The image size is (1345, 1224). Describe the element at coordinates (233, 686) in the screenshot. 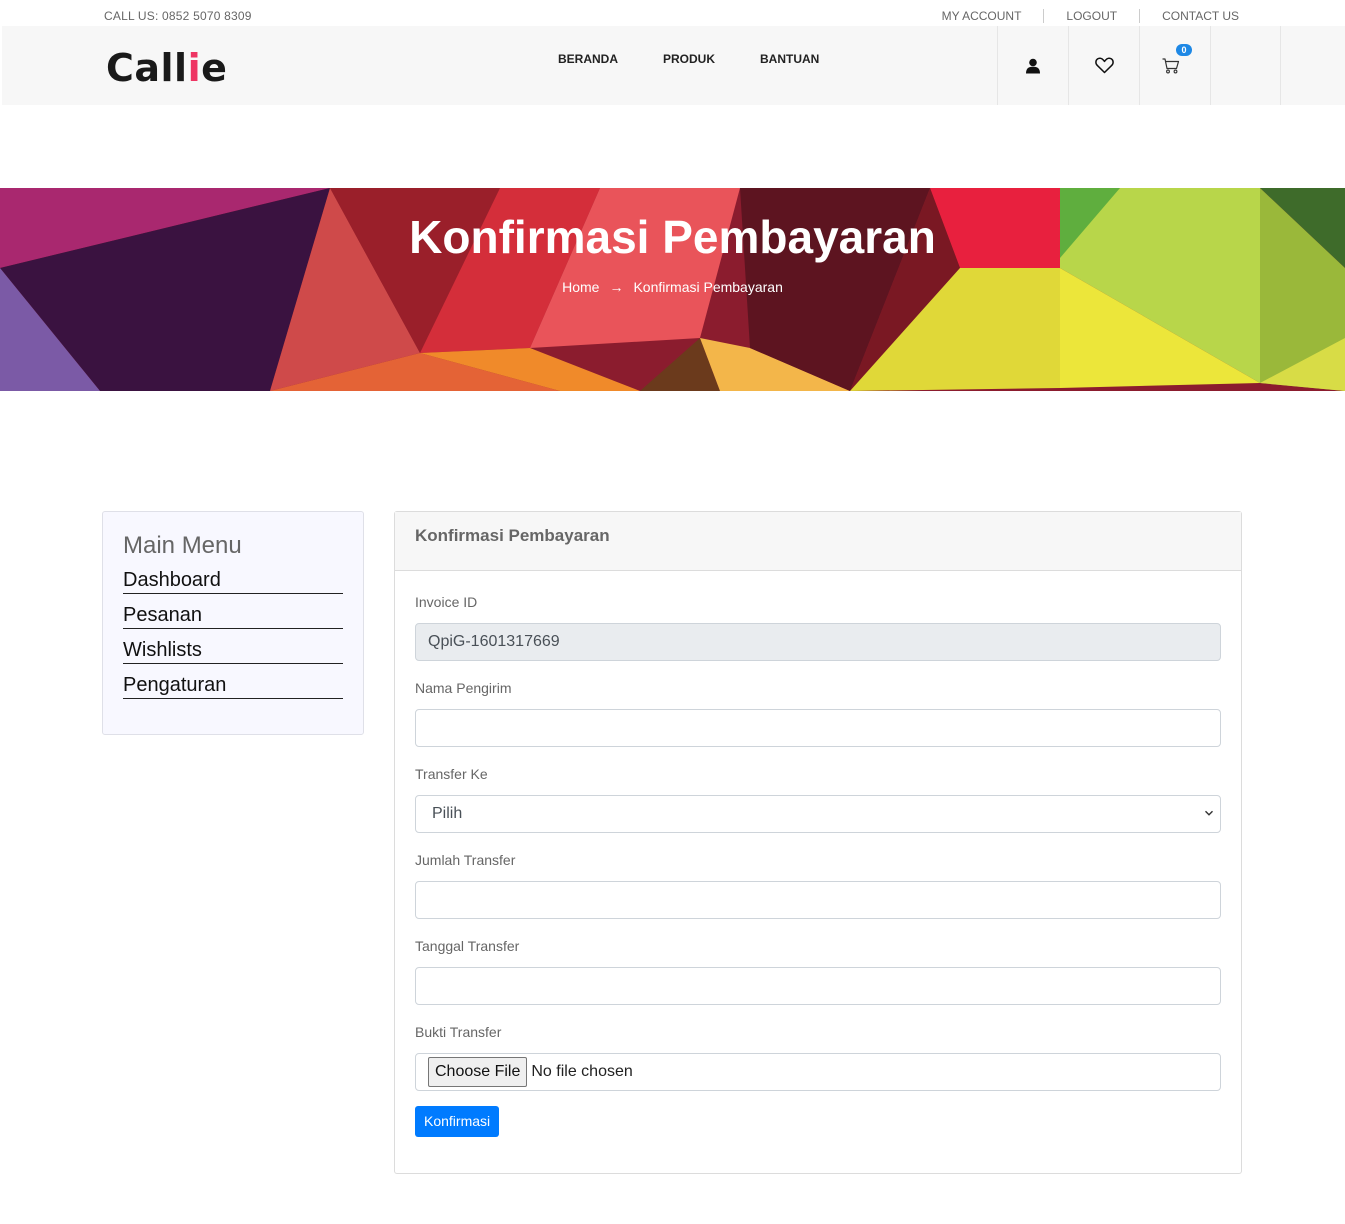

I see `sidebar-item-pengaturan: Pengaturan` at that location.